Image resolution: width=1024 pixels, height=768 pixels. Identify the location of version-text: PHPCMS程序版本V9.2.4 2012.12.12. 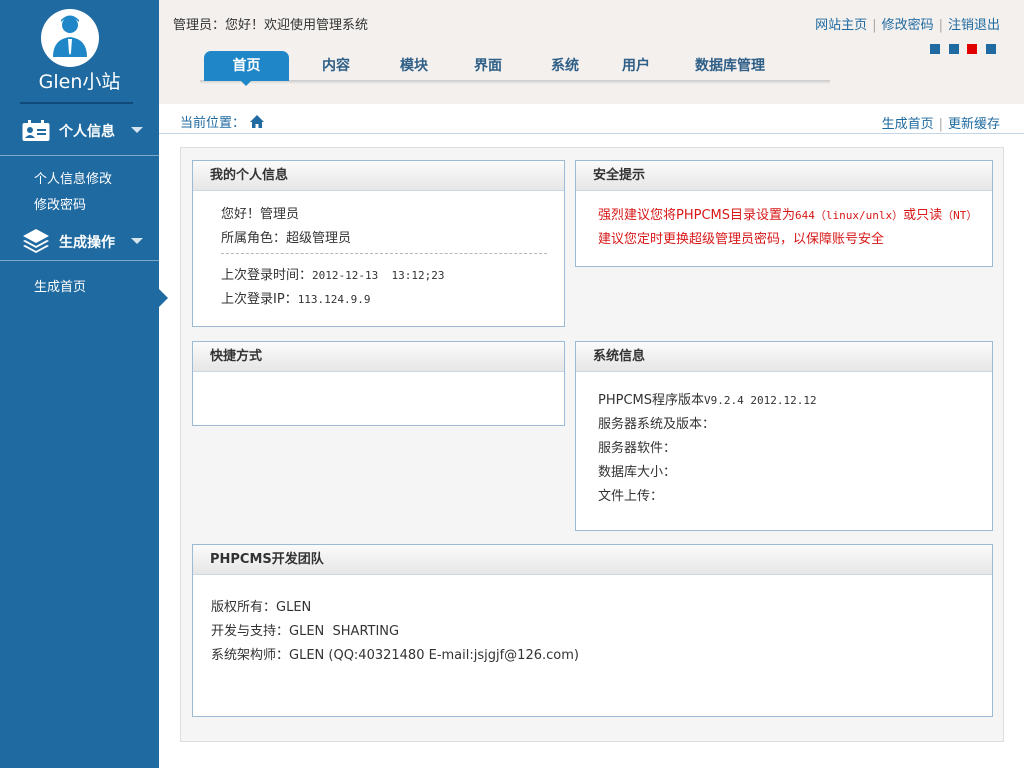
(707, 398).